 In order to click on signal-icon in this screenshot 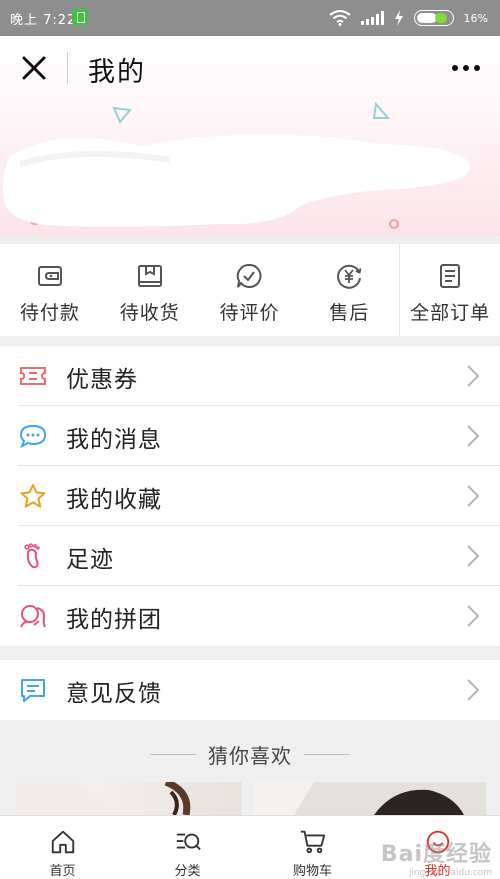, I will do `click(372, 18)`.